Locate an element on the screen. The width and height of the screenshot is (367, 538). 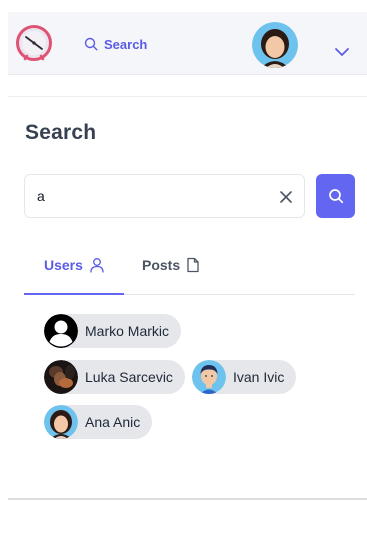
search-tabs: Users Posts is located at coordinates (189, 272).